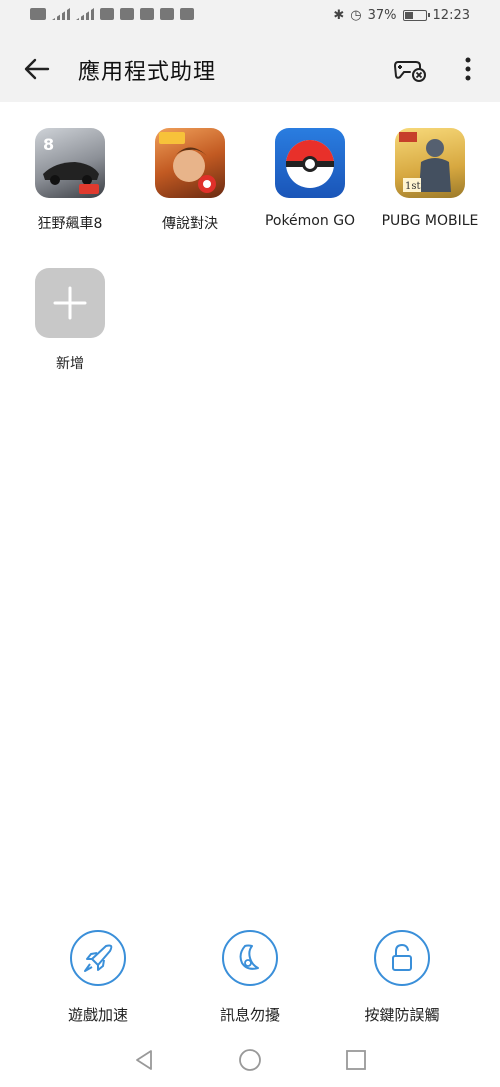 The image size is (500, 1087). I want to click on svg-text: 1st, so click(413, 186).